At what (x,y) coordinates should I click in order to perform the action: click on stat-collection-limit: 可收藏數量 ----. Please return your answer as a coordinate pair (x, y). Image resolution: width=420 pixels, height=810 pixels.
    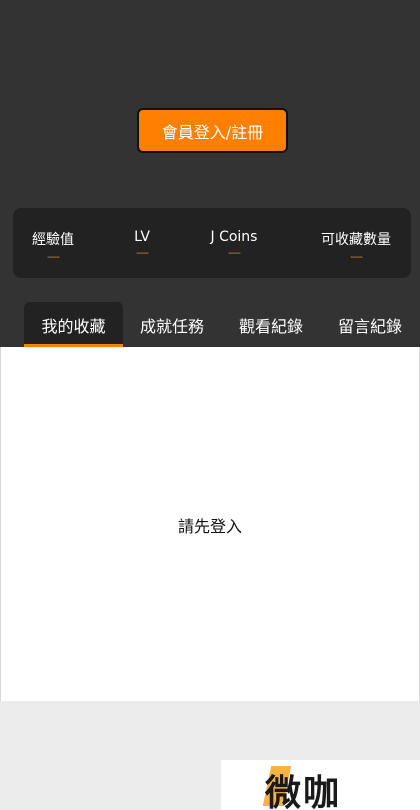
    Looking at the image, I should click on (356, 243).